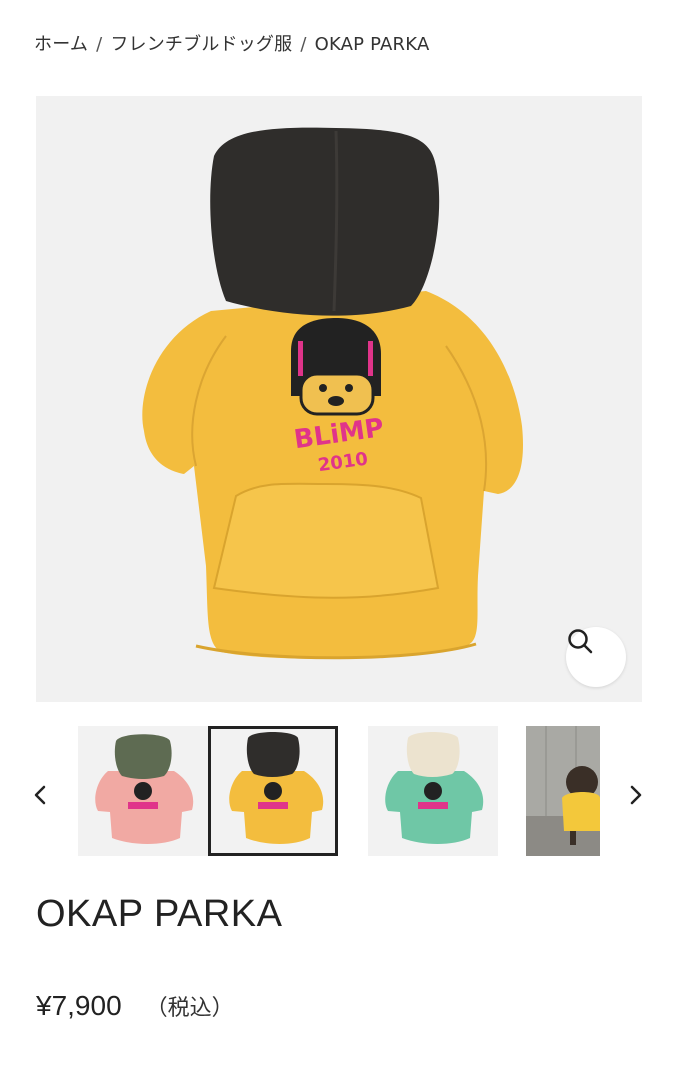 This screenshot has width=678, height=1080. Describe the element at coordinates (434, 788) in the screenshot. I see `mint-parka-thumbnail` at that location.